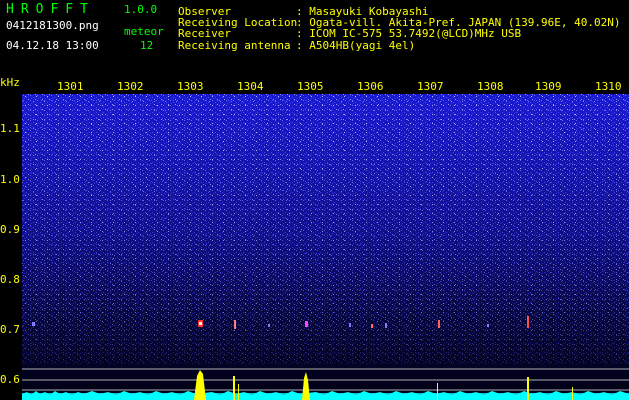  I want to click on frequency-axis: kHz 1.1 1.0 0.9 0.8 0.7 0.6, so click(11, 238).